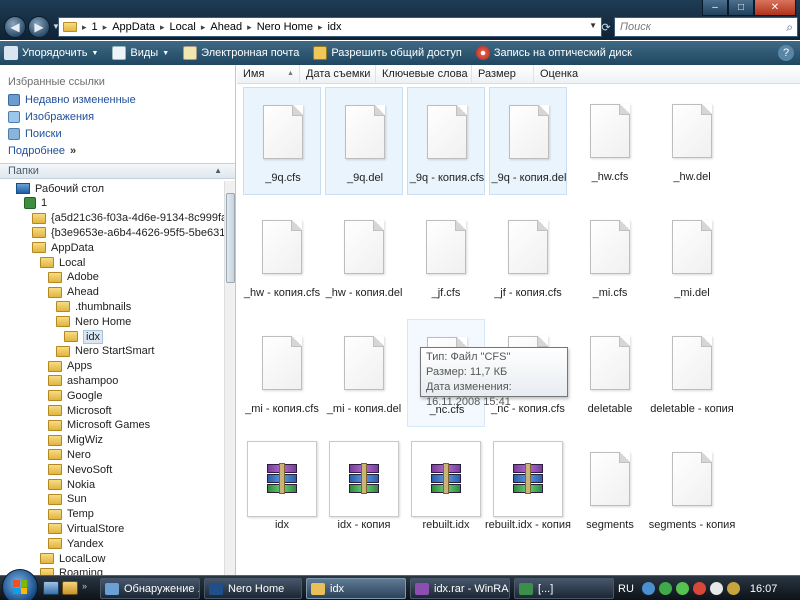  Describe the element at coordinates (73, 277) in the screenshot. I see `tree-item: Adobe` at that location.